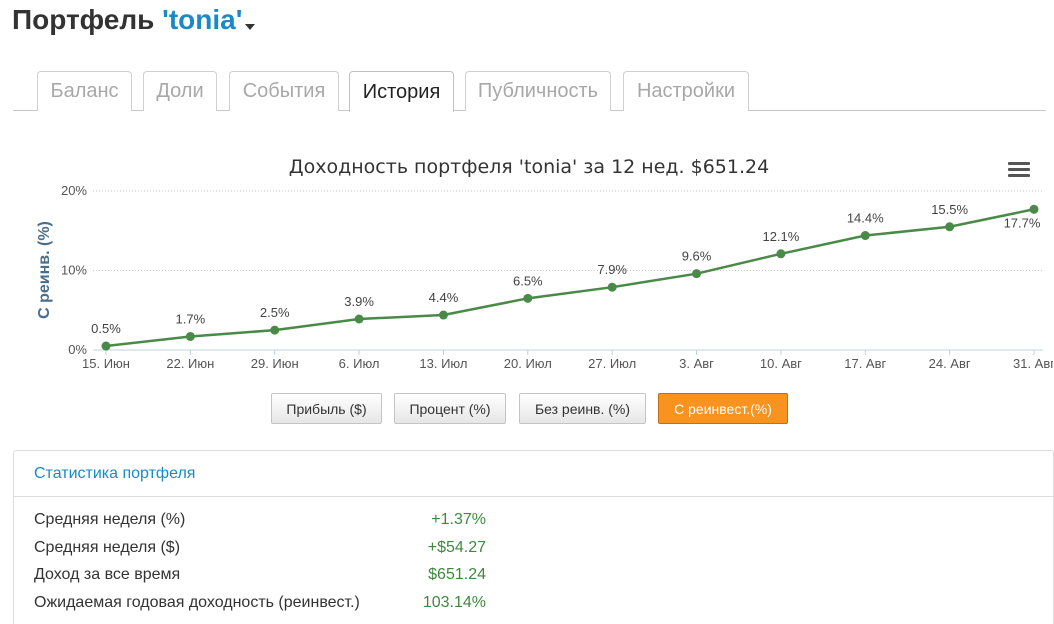  Describe the element at coordinates (191, 318) in the screenshot. I see `data-label: 1.7%` at that location.